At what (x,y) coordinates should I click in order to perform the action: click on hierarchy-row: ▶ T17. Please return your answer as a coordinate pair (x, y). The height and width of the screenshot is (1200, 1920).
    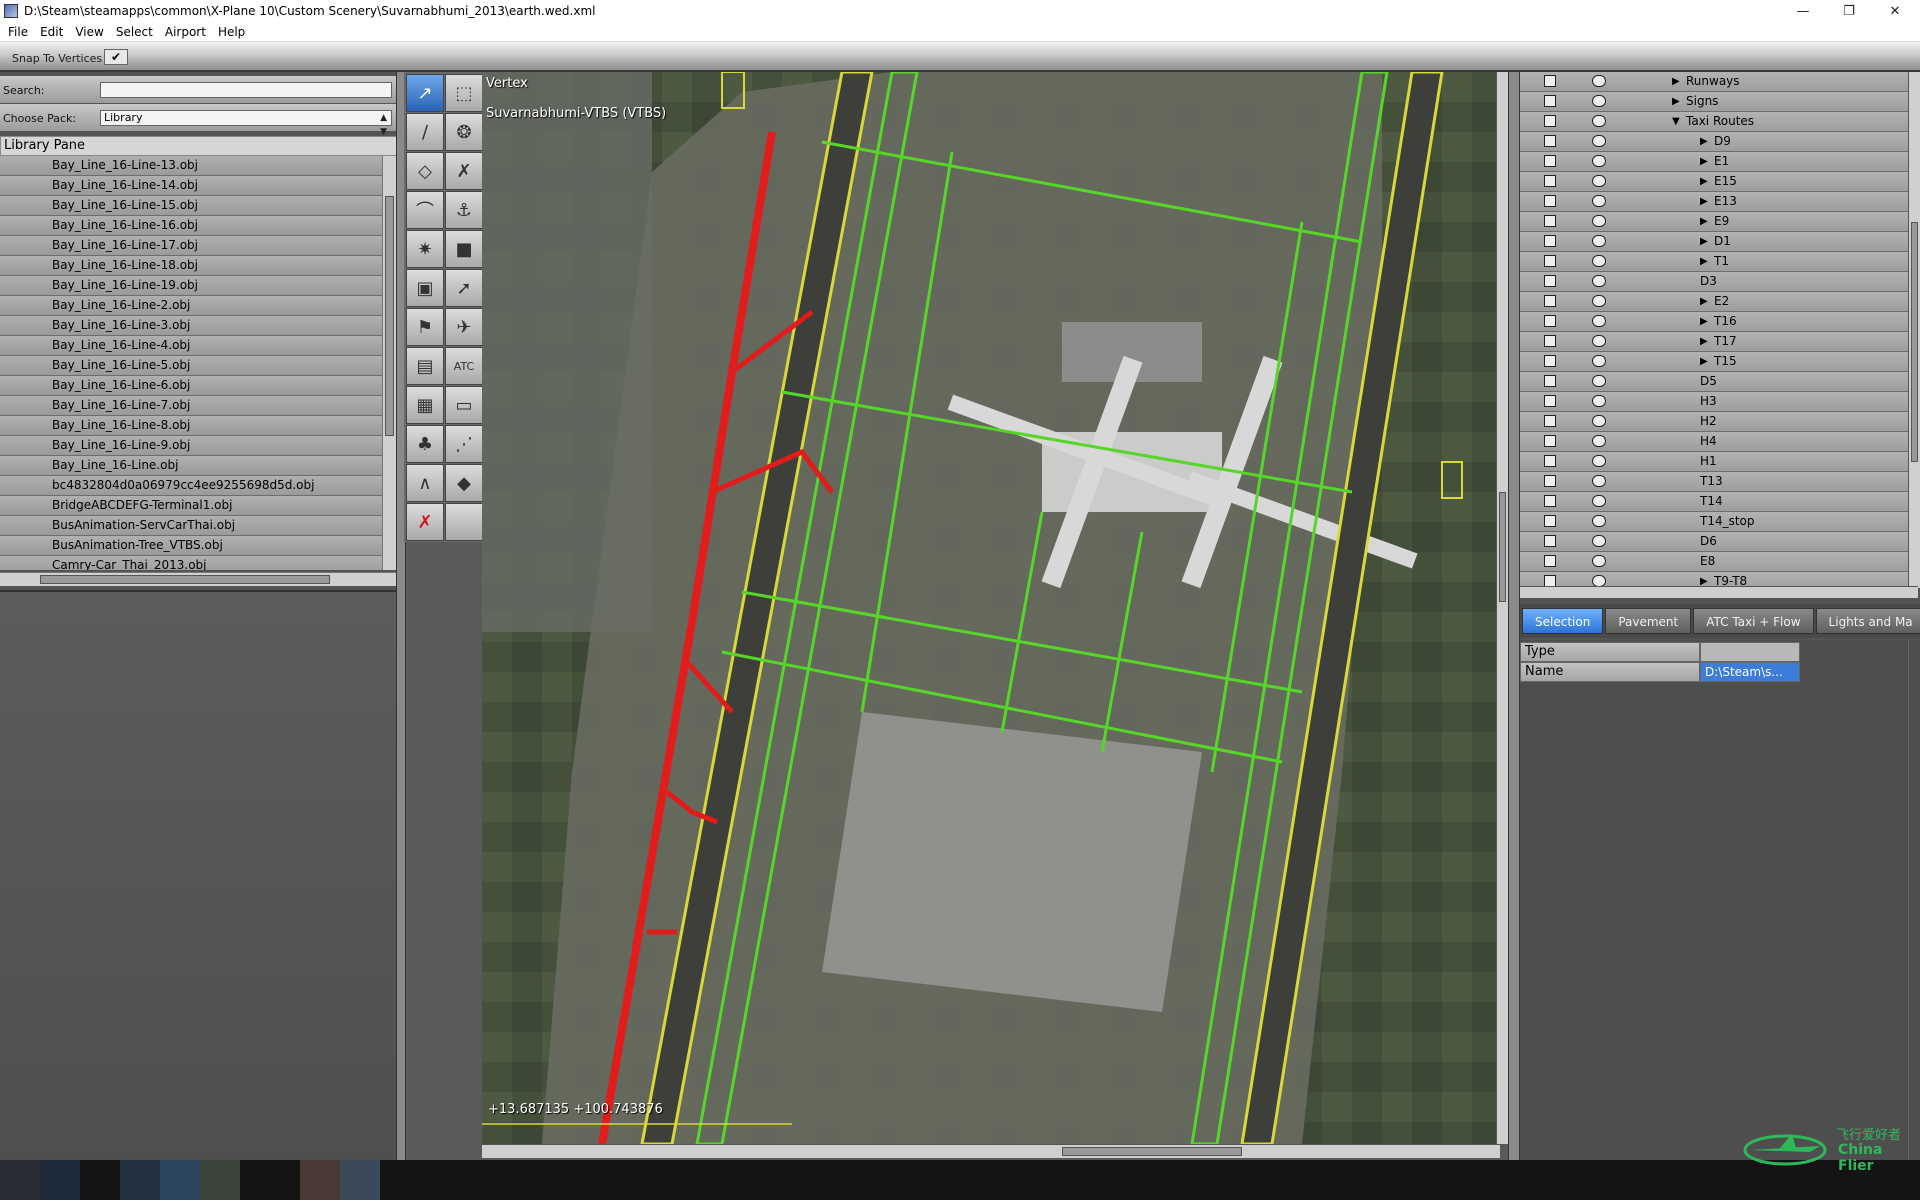
    Looking at the image, I should click on (1714, 342).